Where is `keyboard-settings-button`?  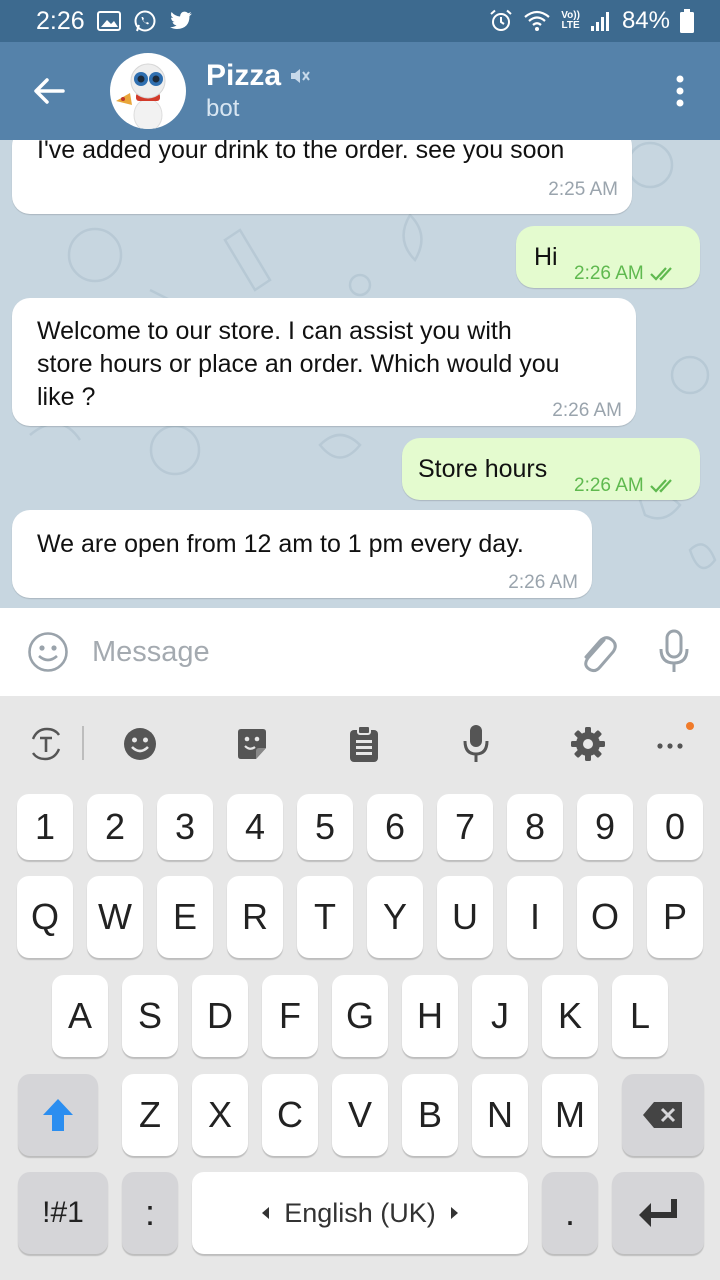 keyboard-settings-button is located at coordinates (588, 744).